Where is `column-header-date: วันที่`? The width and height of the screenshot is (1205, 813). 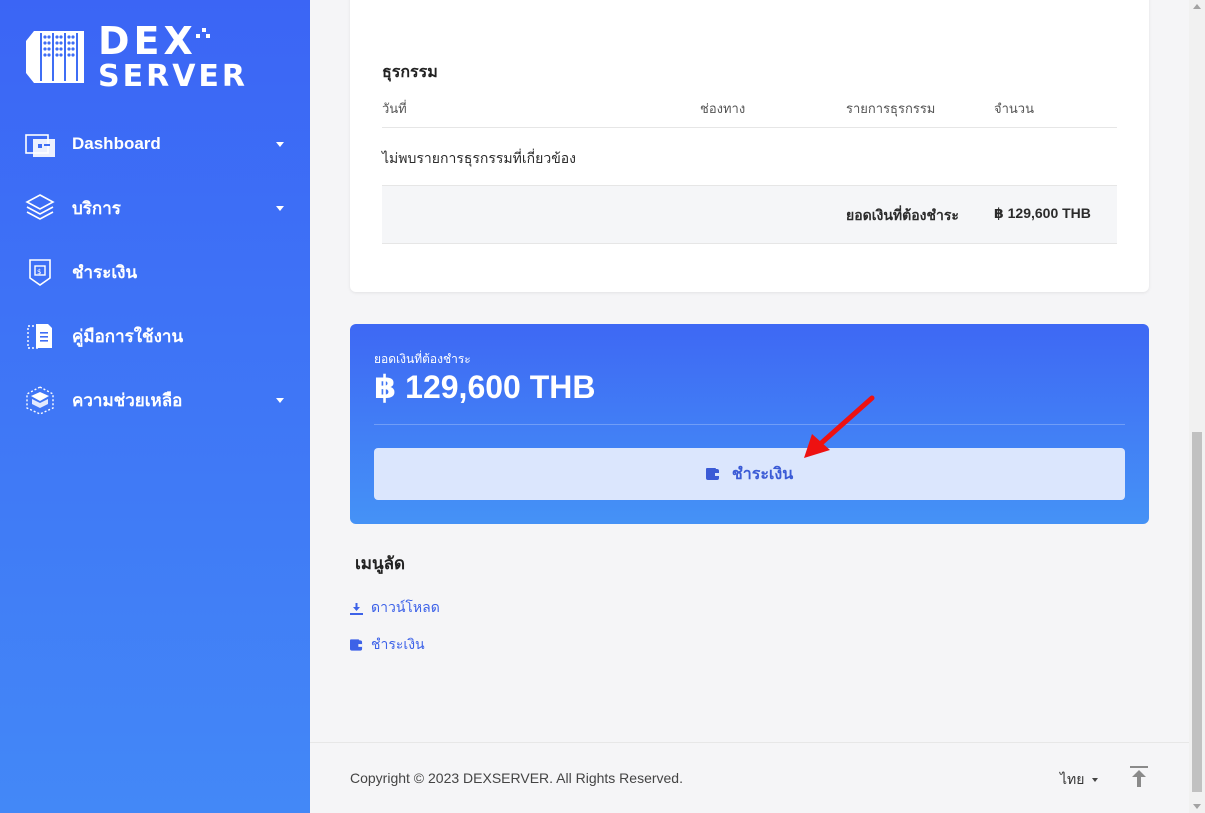 column-header-date: วันที่ is located at coordinates (394, 108).